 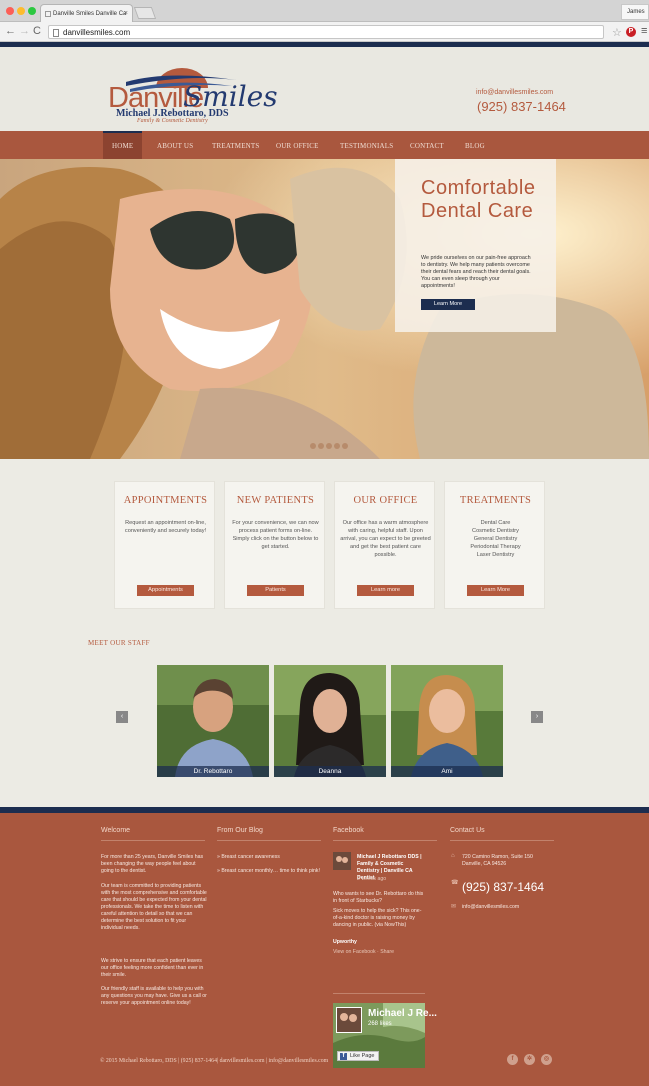 What do you see at coordinates (448, 304) in the screenshot?
I see `hero-learn-more-button: Learn More` at bounding box center [448, 304].